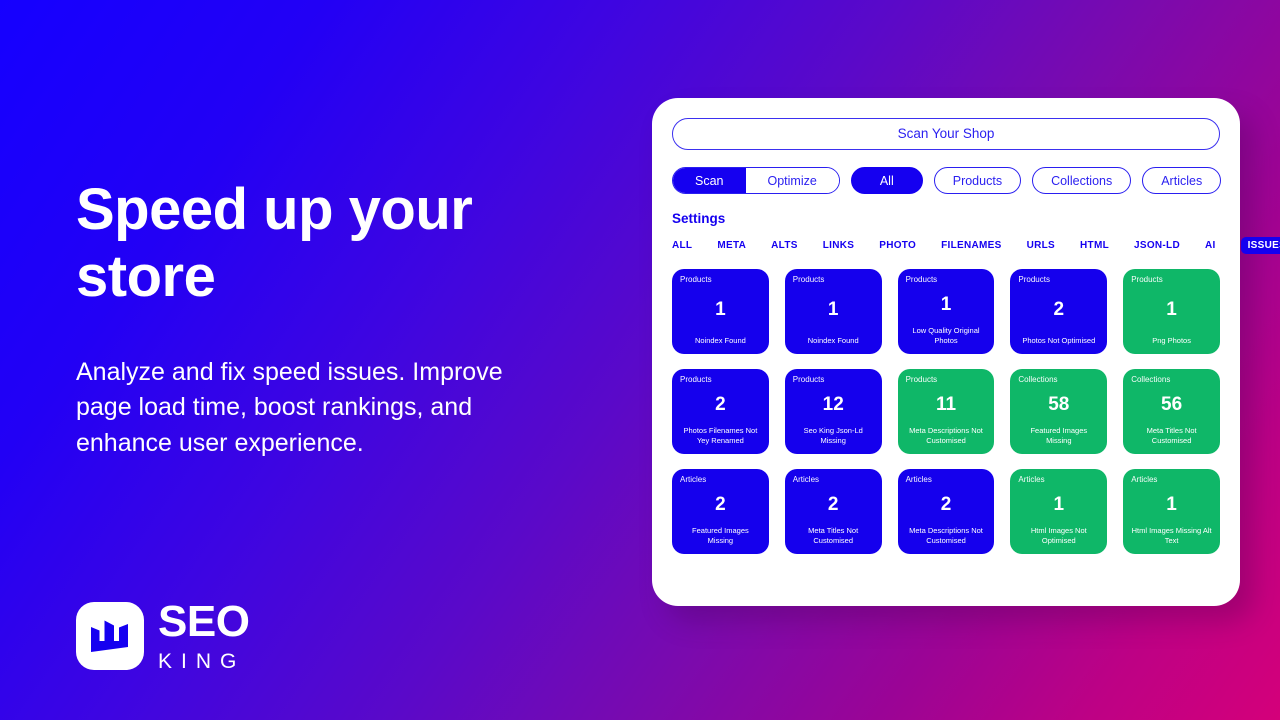  I want to click on resource-filter-all: All, so click(886, 180).